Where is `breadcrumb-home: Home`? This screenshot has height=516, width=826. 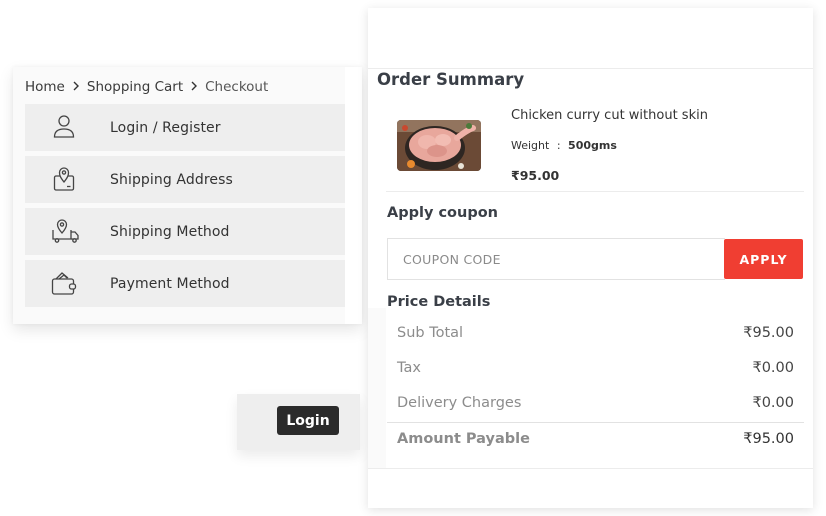
breadcrumb-home: Home is located at coordinates (45, 87).